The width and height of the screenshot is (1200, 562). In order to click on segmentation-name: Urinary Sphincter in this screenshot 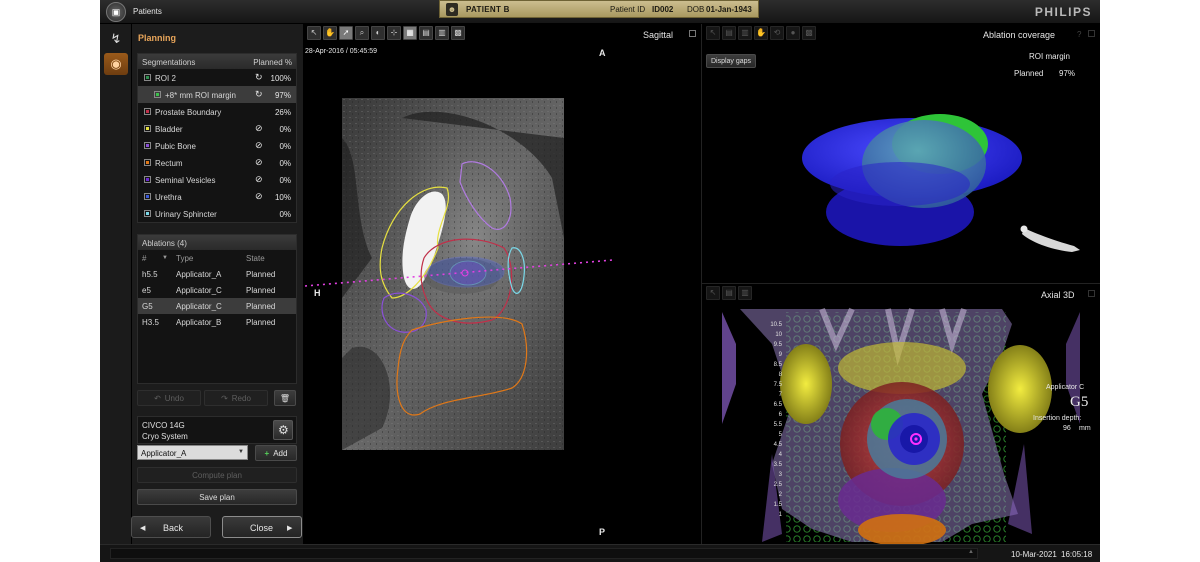, I will do `click(186, 214)`.